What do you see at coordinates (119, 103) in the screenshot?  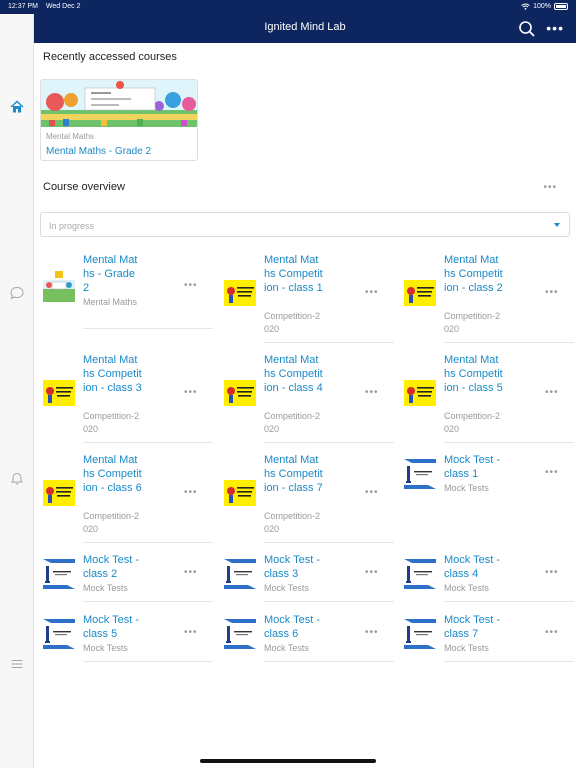 I see `course-thumbnail` at bounding box center [119, 103].